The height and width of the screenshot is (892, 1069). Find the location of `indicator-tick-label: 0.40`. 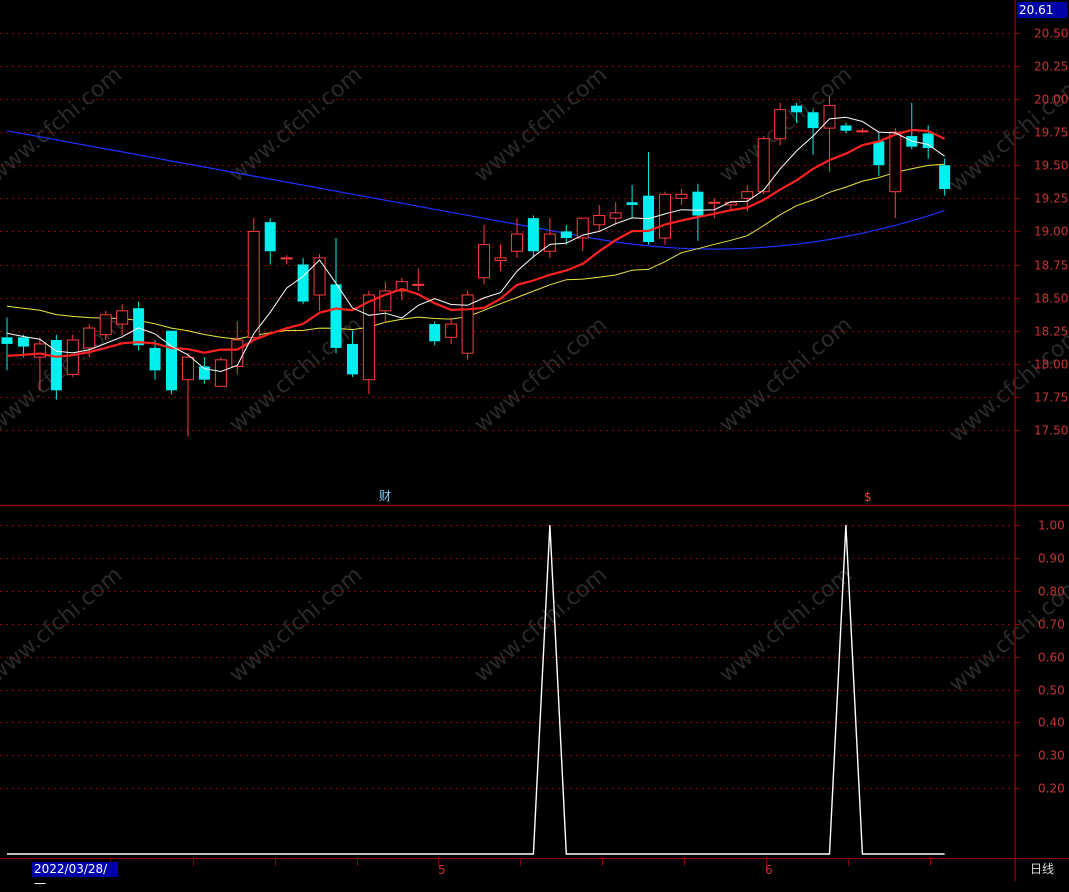

indicator-tick-label: 0.40 is located at coordinates (1051, 723).